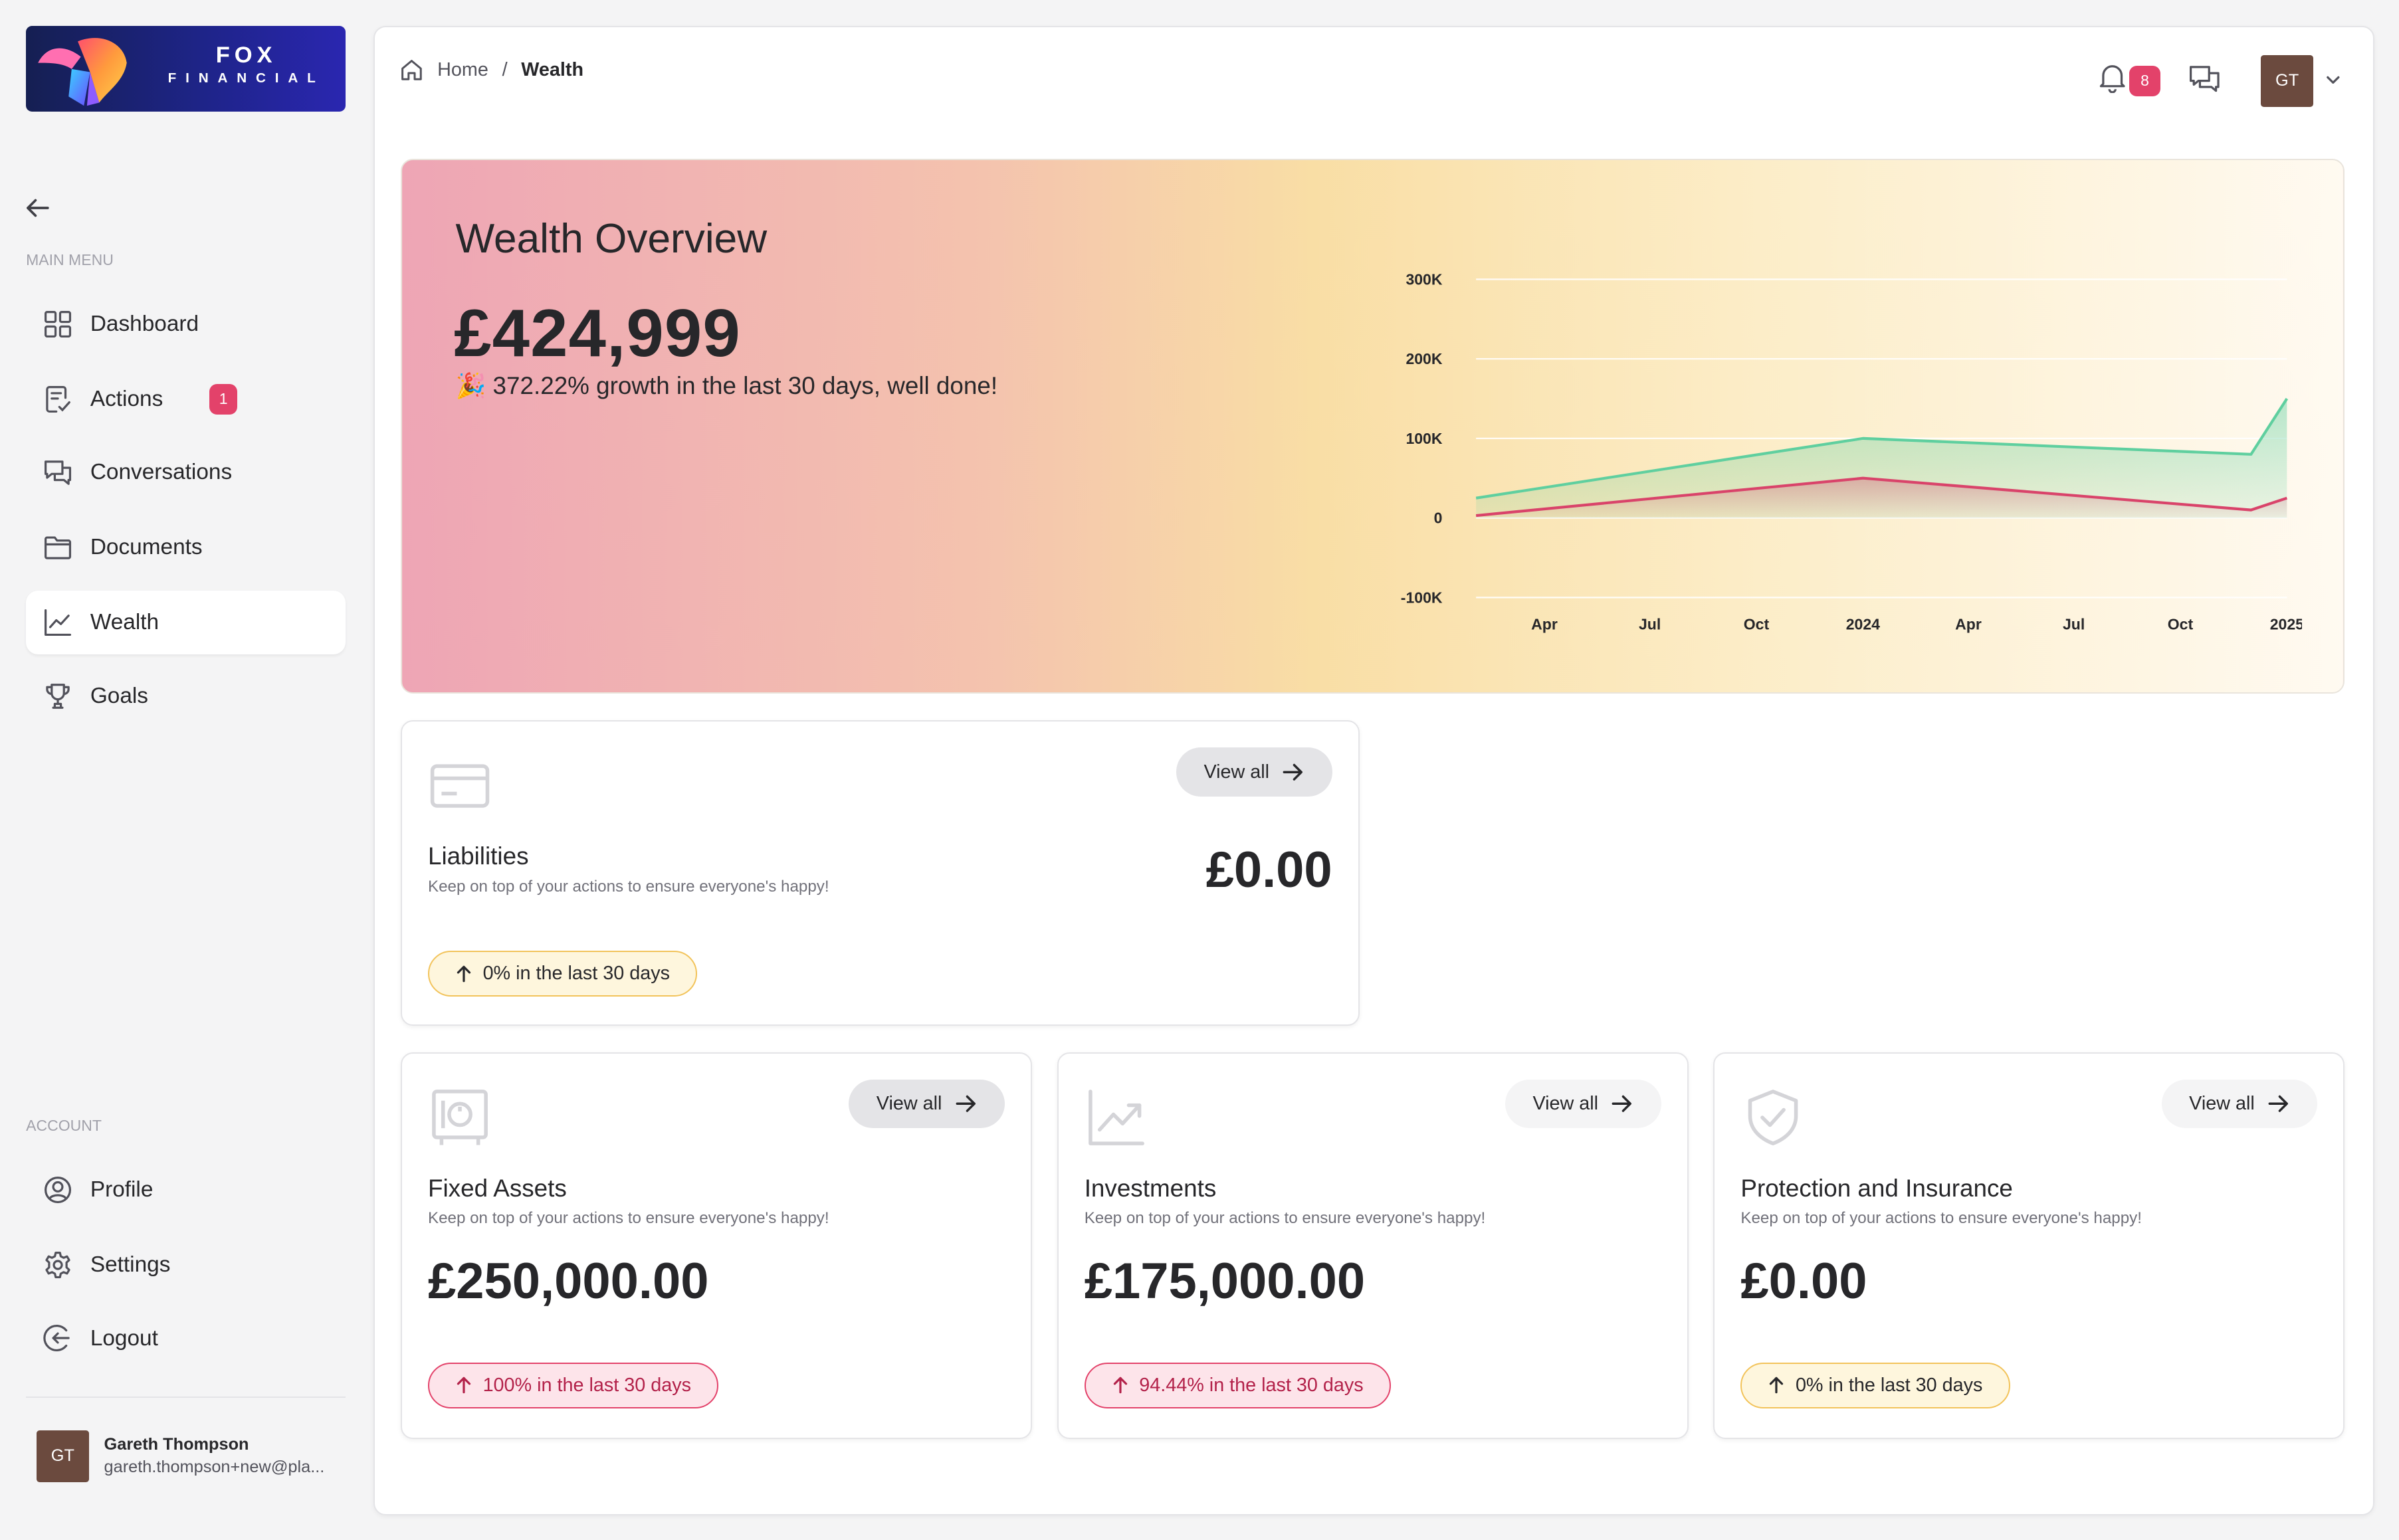  I want to click on protection-value: £0.00, so click(1803, 1280).